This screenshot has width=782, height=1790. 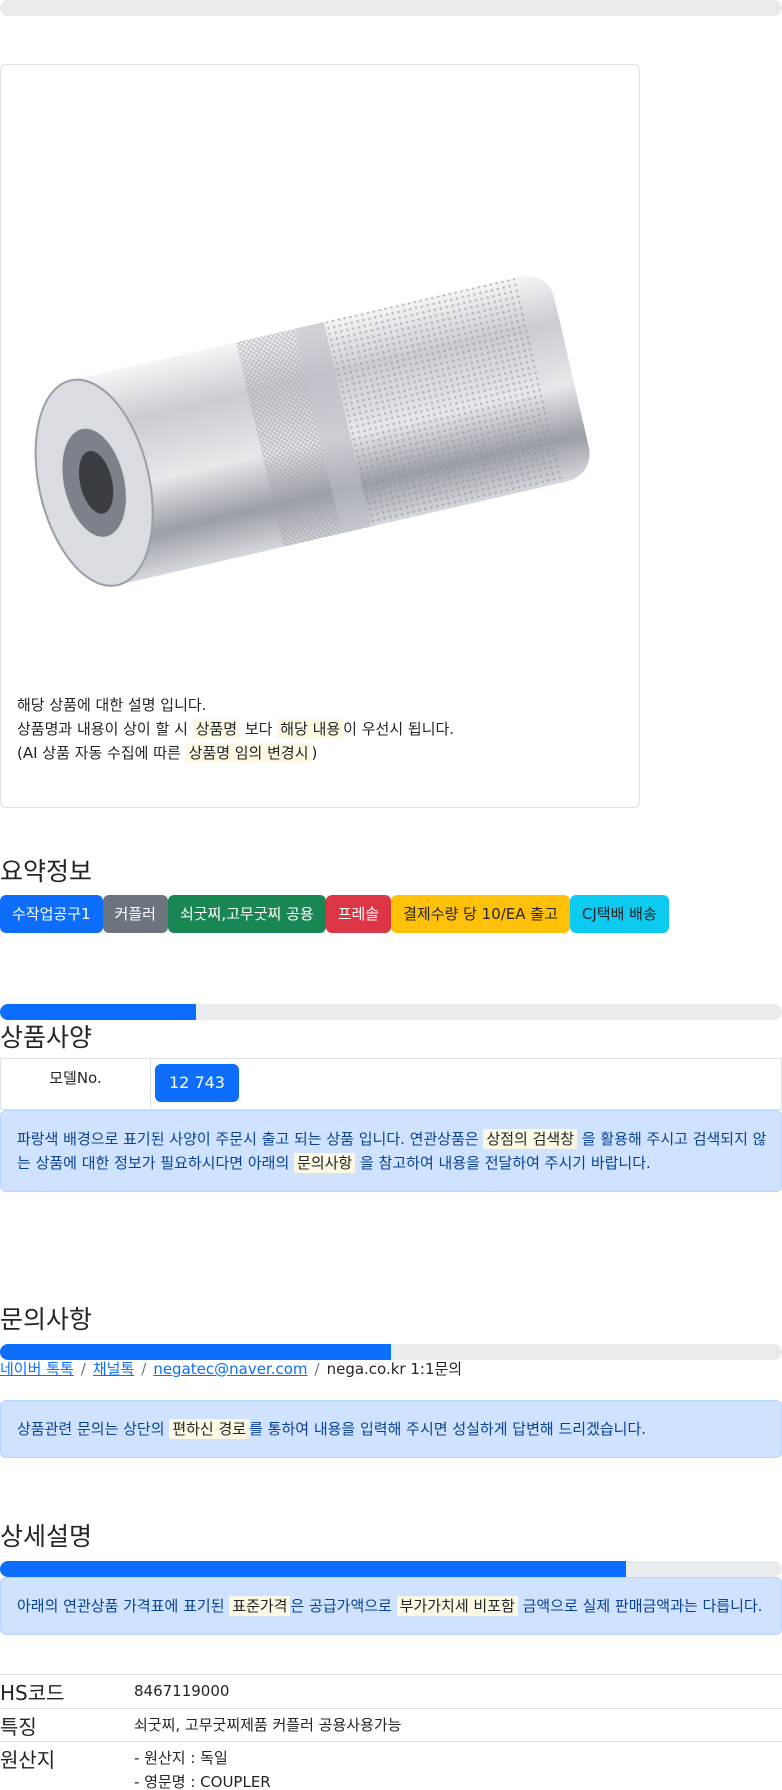 I want to click on hs-code-value: 8467119000, so click(x=182, y=1691).